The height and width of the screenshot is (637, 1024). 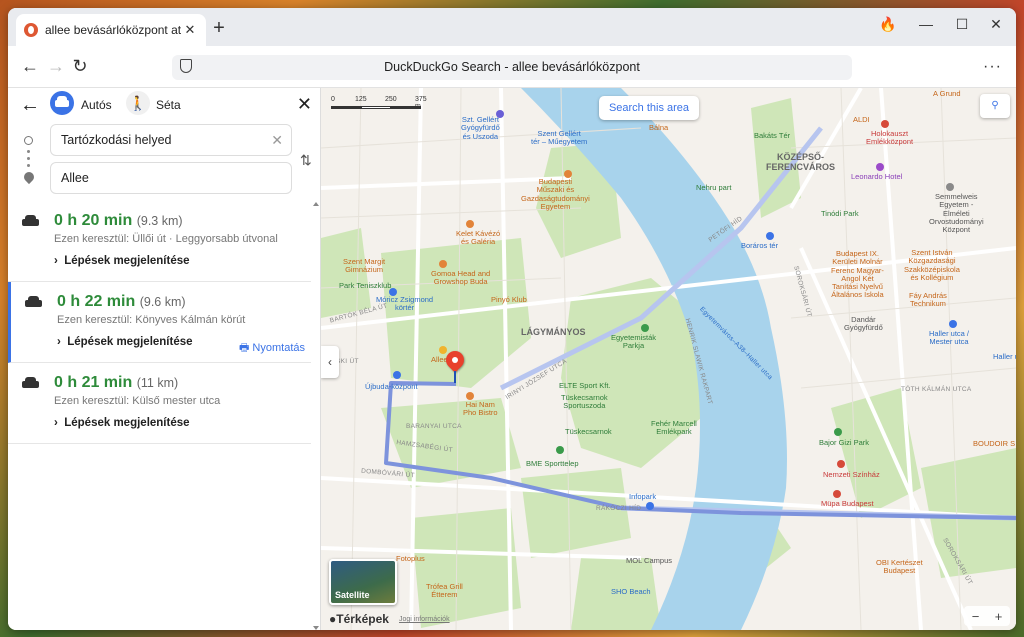 I want to click on poi-label: Infopark, so click(x=643, y=496).